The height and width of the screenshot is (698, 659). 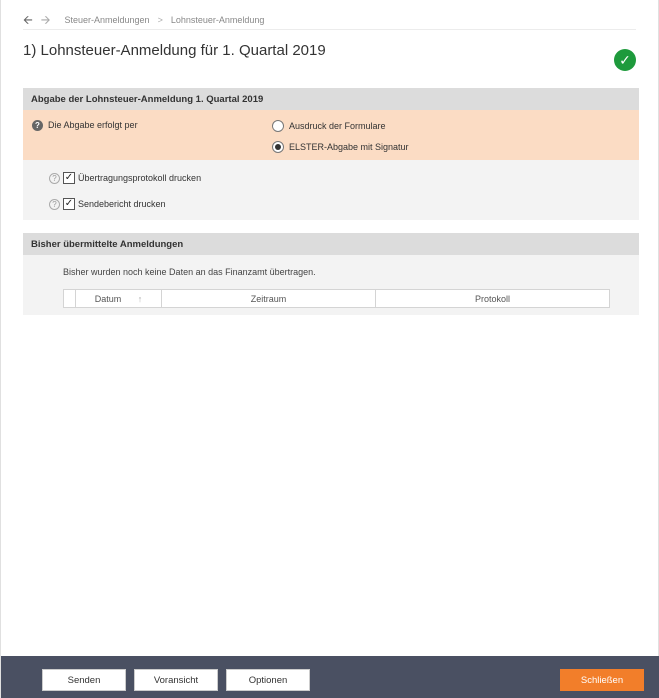 What do you see at coordinates (330, 677) in the screenshot?
I see `footer-bar: Senden Voransicht Optionen Schließen` at bounding box center [330, 677].